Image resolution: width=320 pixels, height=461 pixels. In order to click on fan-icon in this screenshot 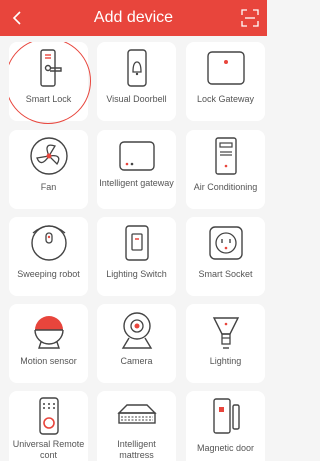, I will do `click(49, 156)`.